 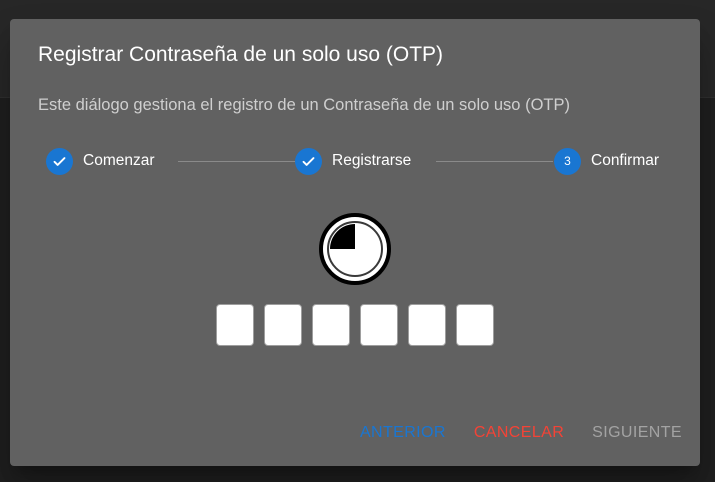 I want to click on otp-input-group, so click(x=355, y=325).